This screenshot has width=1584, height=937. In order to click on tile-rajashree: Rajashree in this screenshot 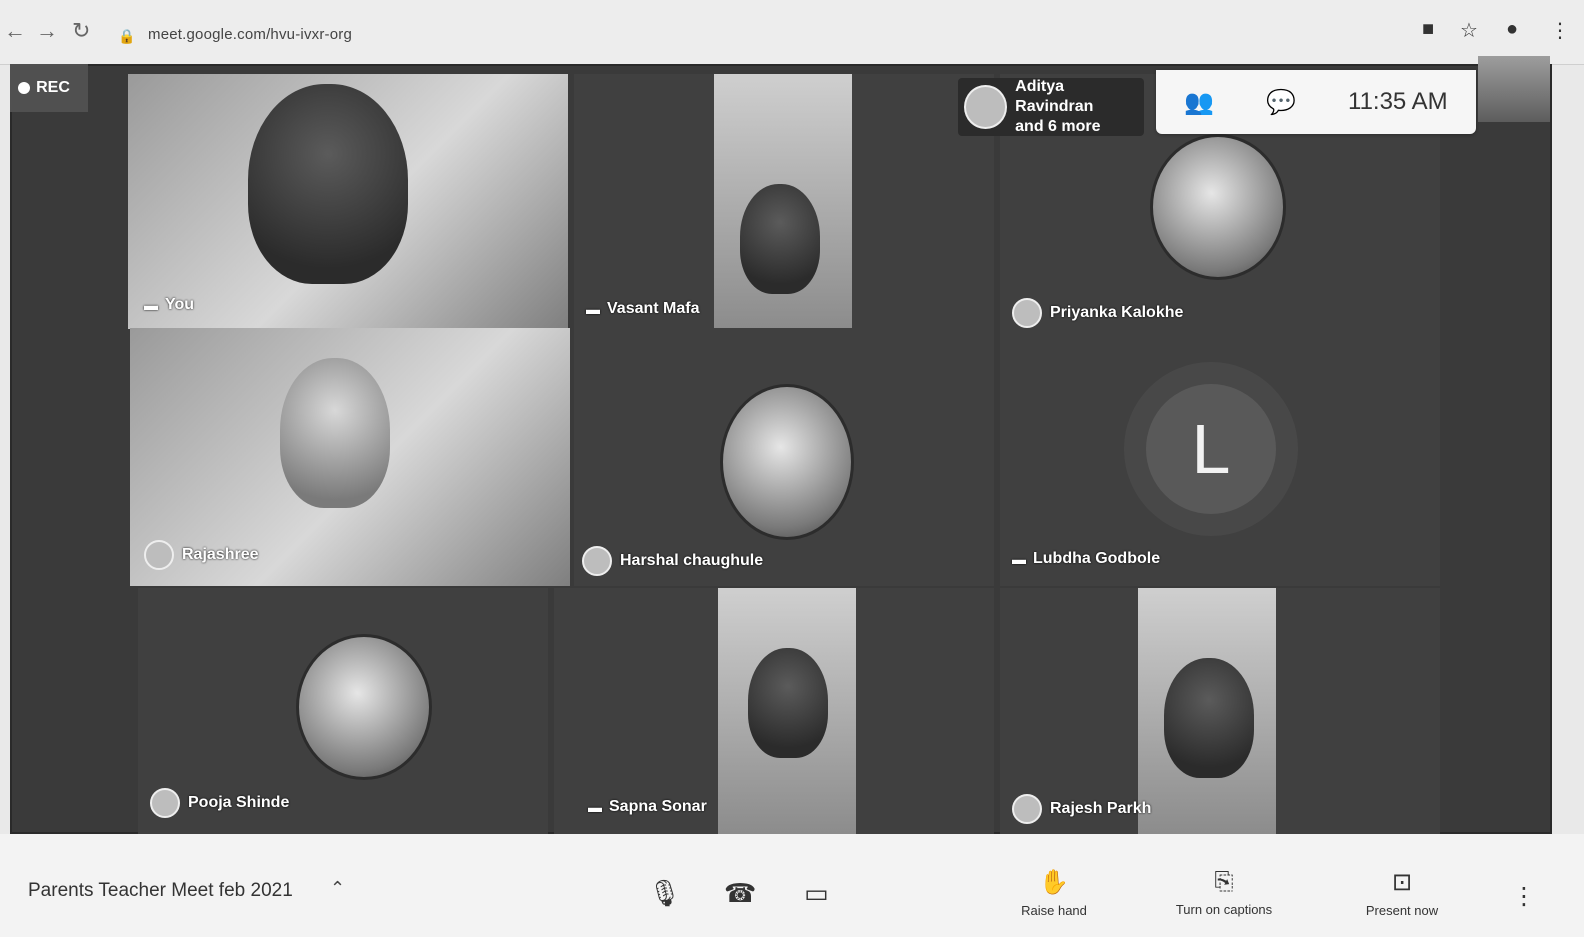, I will do `click(350, 457)`.